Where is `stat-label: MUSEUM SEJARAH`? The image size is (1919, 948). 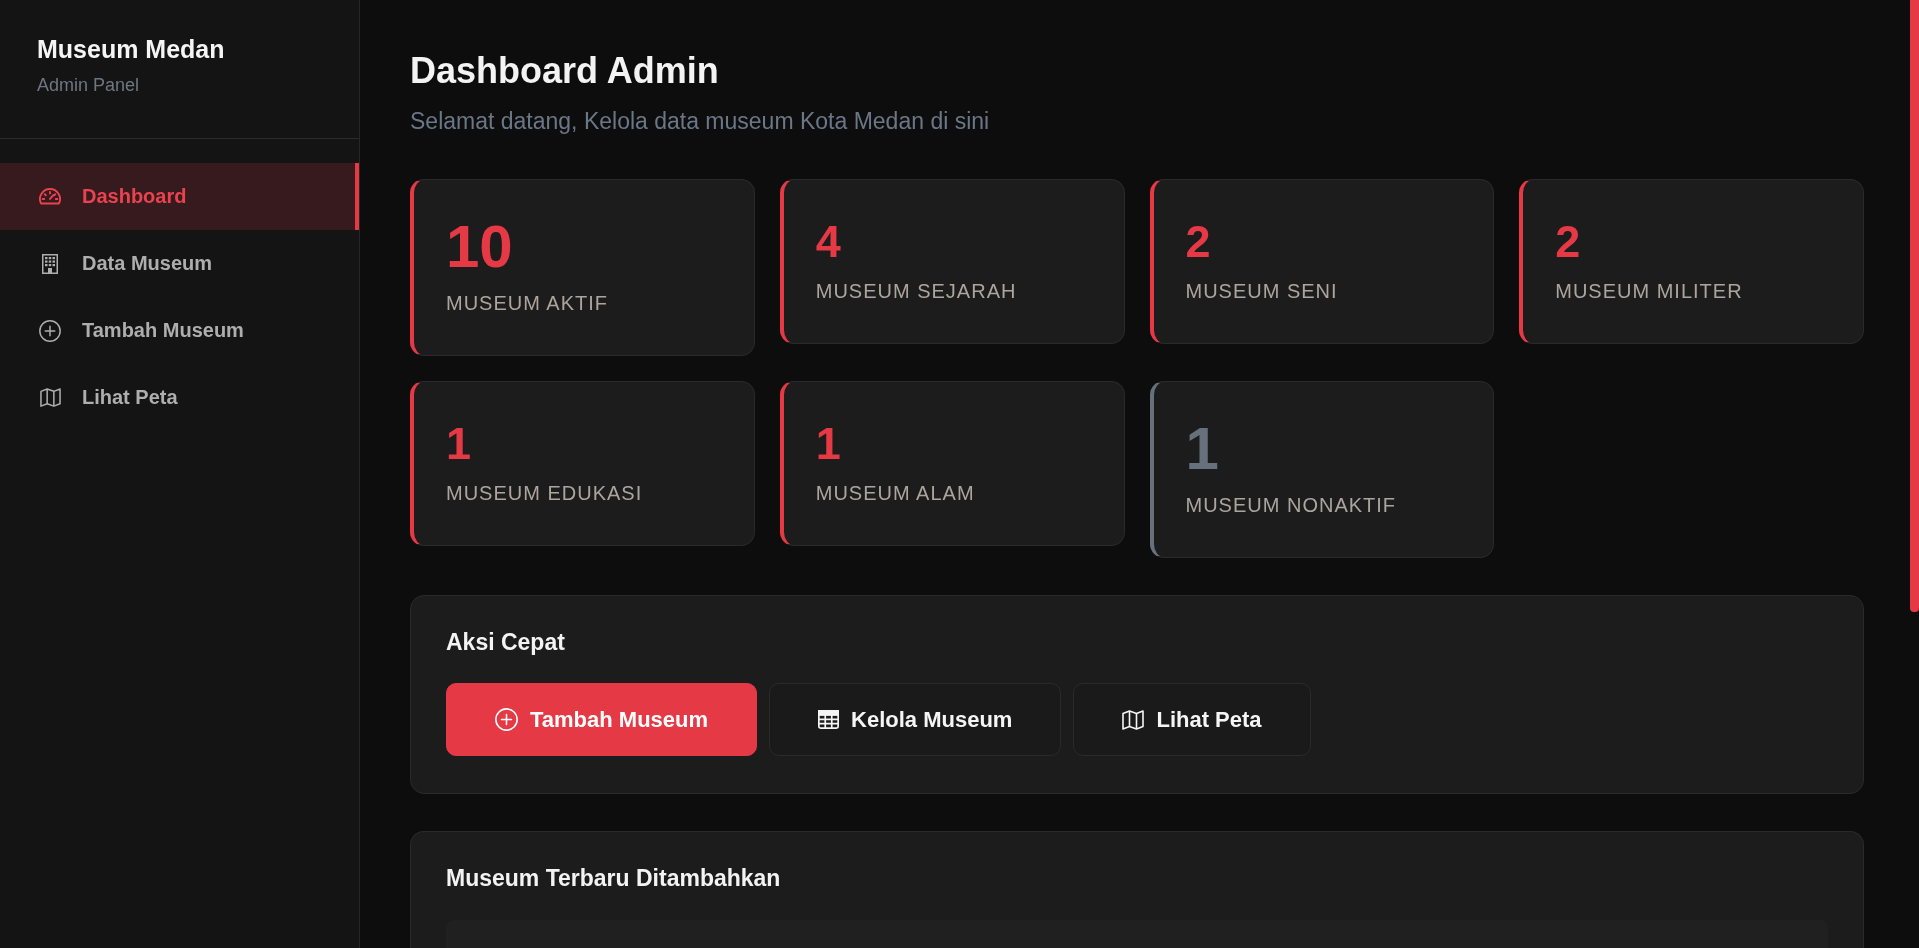
stat-label: MUSEUM SEJARAH is located at coordinates (916, 291).